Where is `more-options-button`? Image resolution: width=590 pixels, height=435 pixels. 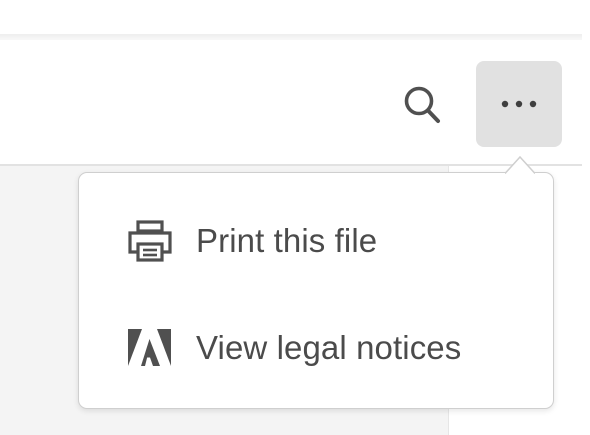 more-options-button is located at coordinates (519, 104).